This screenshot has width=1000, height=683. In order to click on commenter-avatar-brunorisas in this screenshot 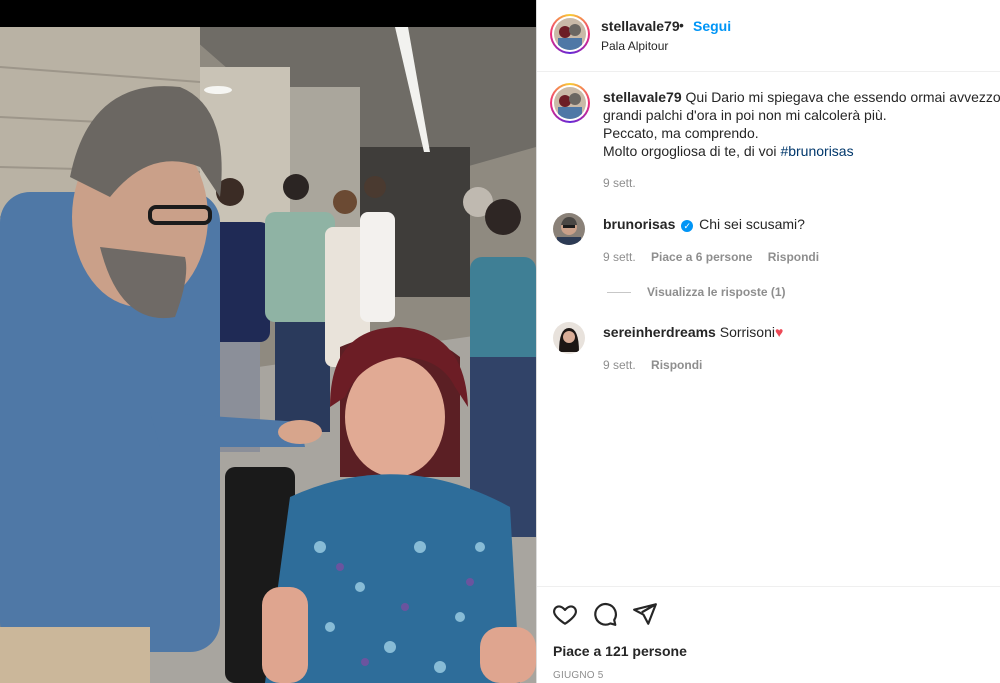, I will do `click(569, 229)`.